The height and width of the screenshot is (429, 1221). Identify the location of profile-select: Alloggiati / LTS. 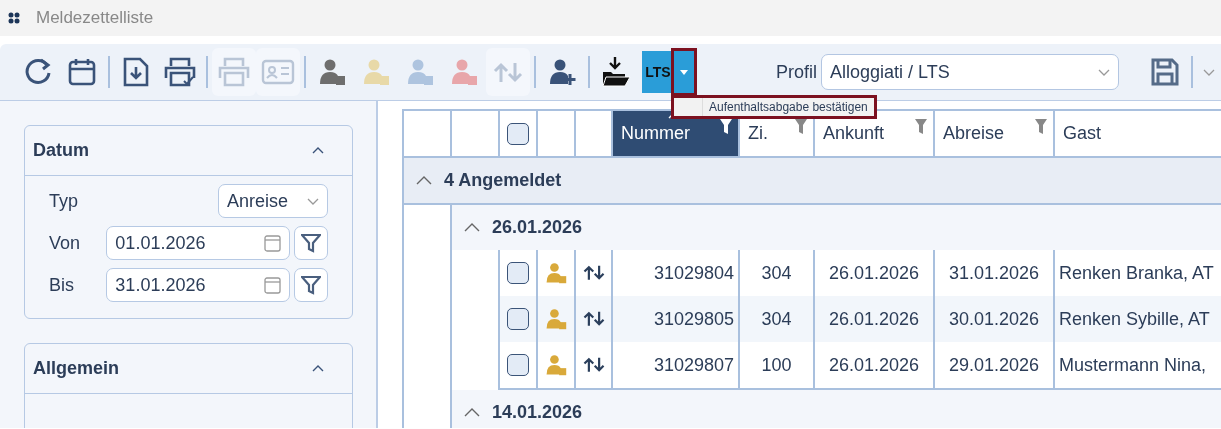
(970, 72).